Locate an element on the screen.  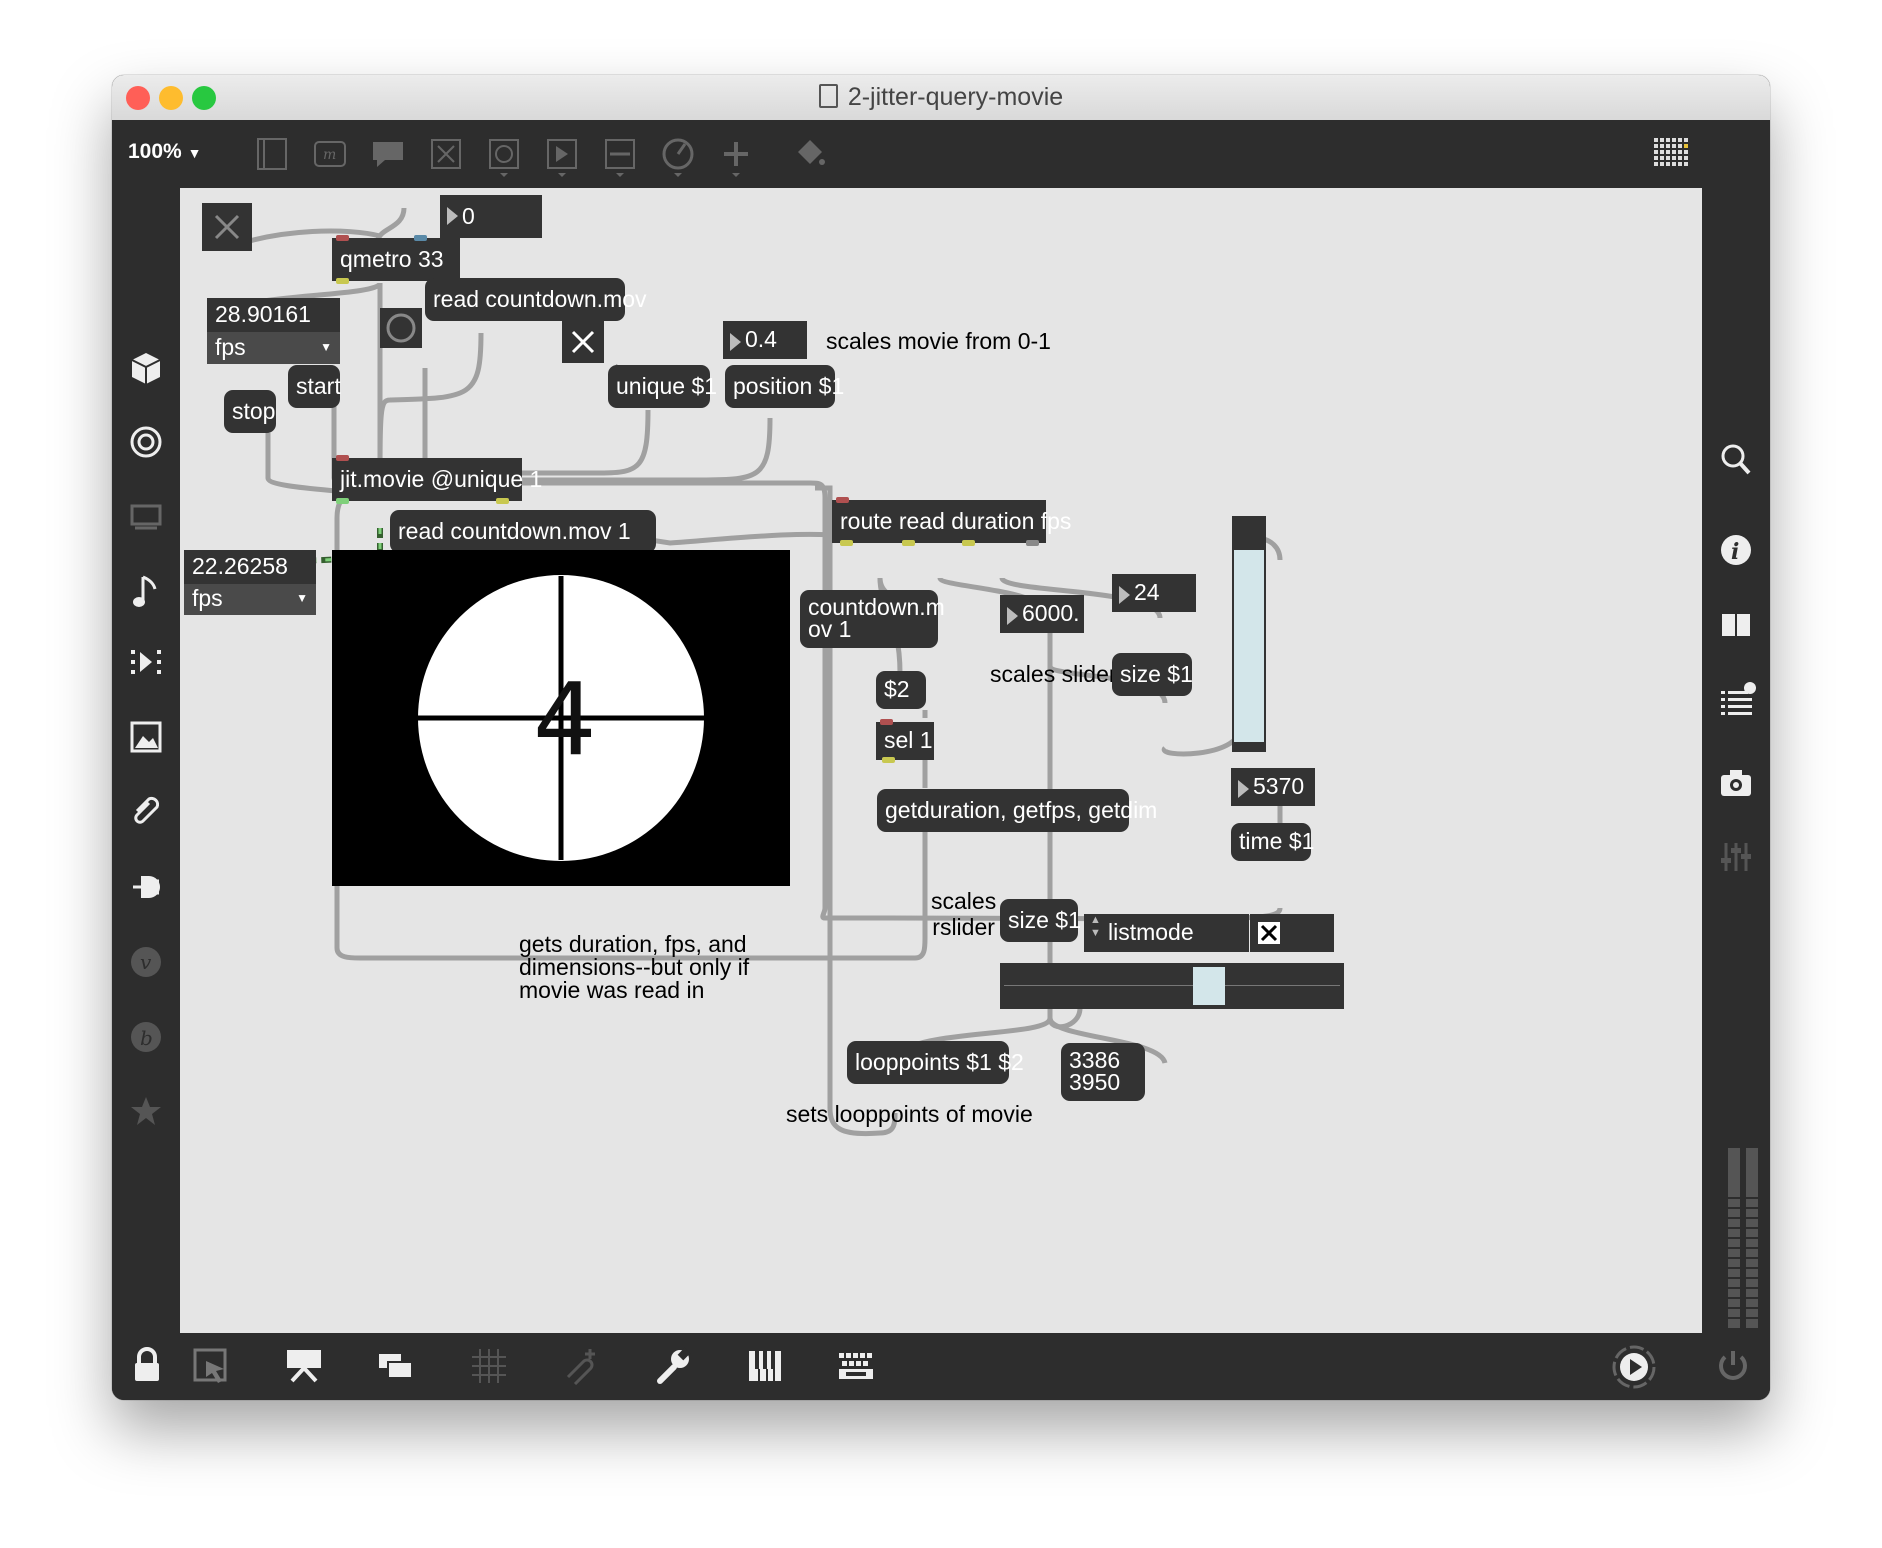
image-icon is located at coordinates (146, 737).